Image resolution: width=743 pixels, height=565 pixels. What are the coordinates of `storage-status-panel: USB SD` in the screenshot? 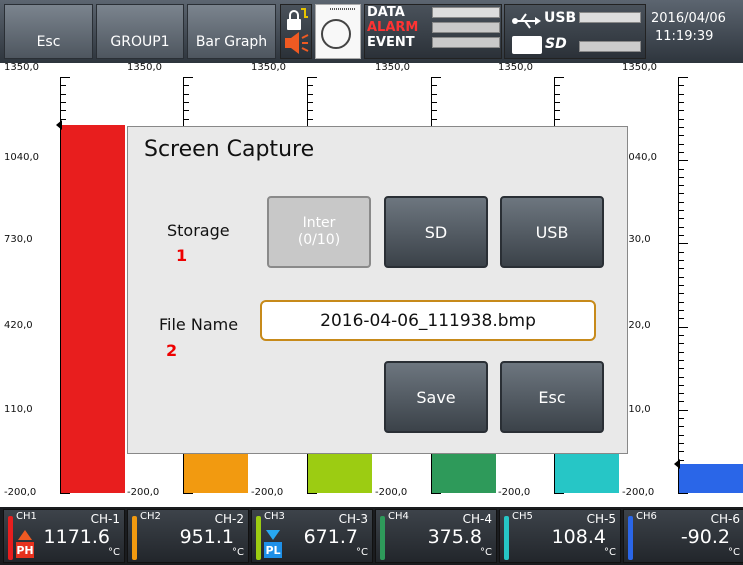 It's located at (575, 31).